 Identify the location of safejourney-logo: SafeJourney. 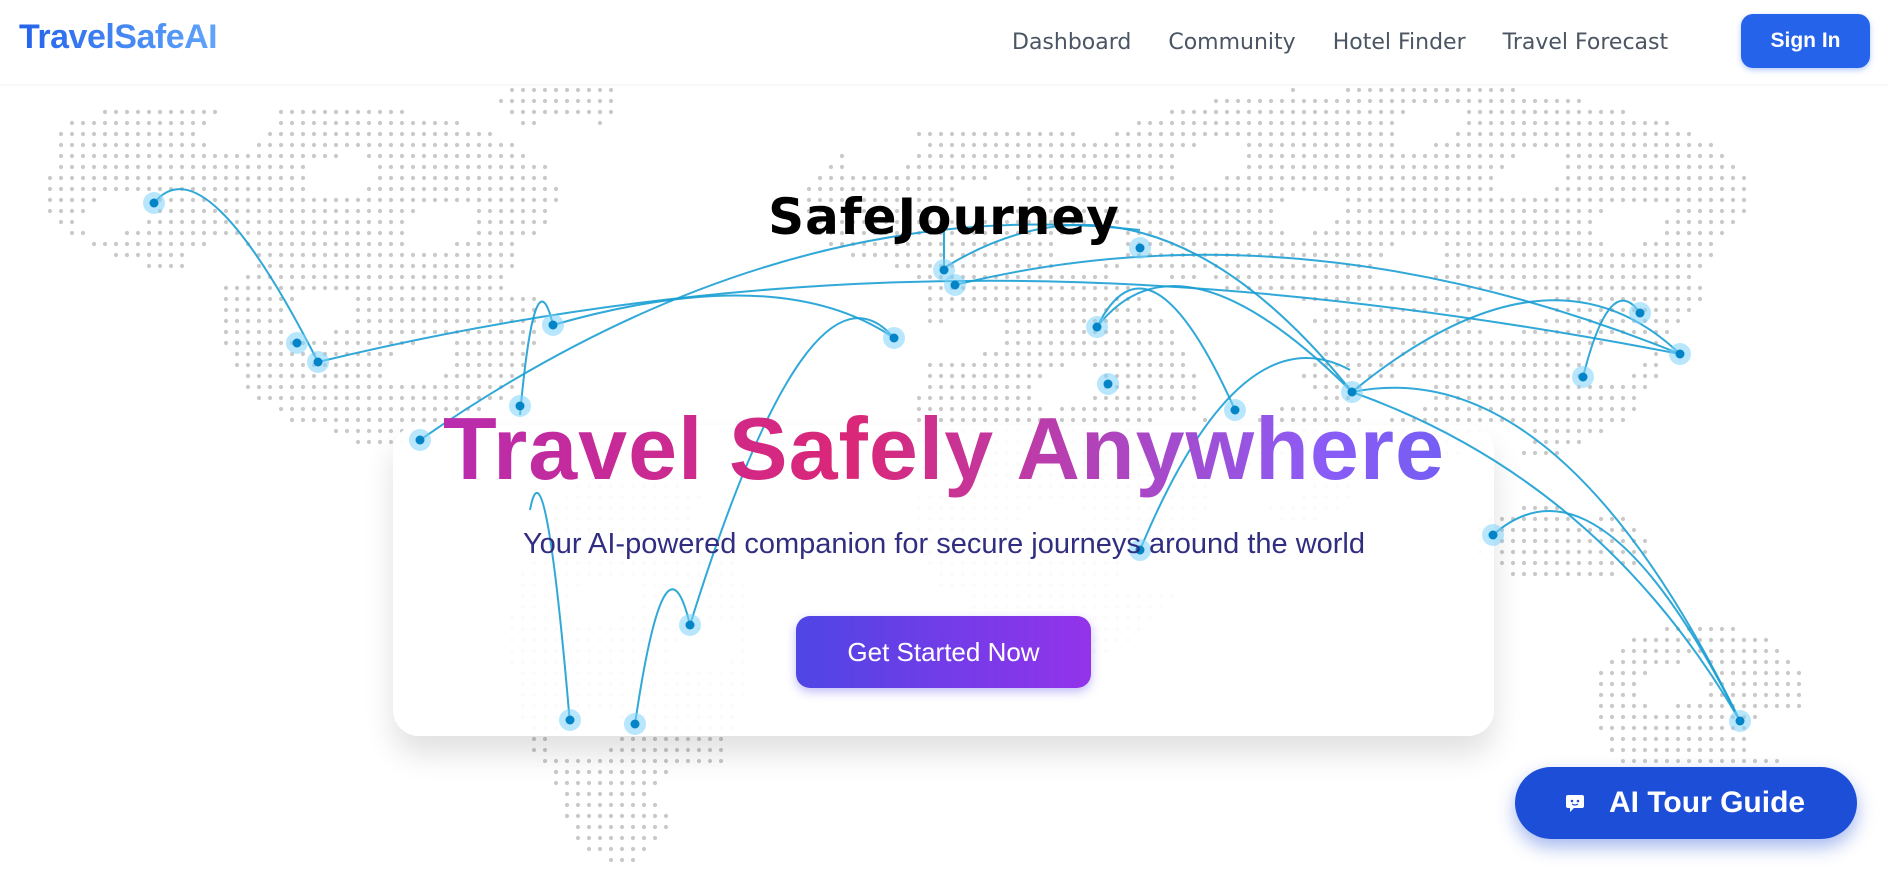
(944, 217).